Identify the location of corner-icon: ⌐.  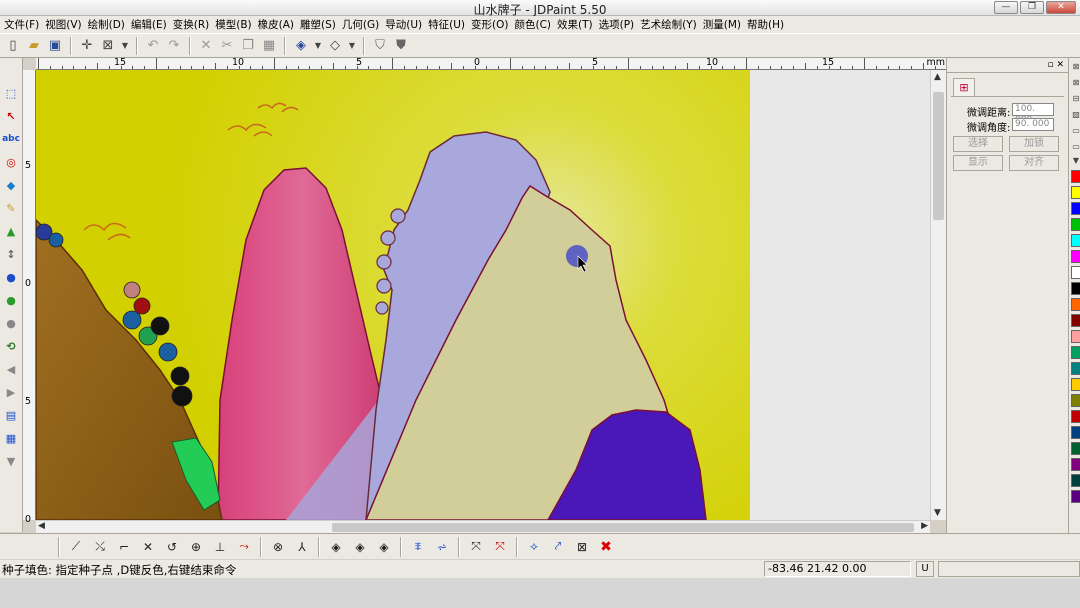
(124, 547).